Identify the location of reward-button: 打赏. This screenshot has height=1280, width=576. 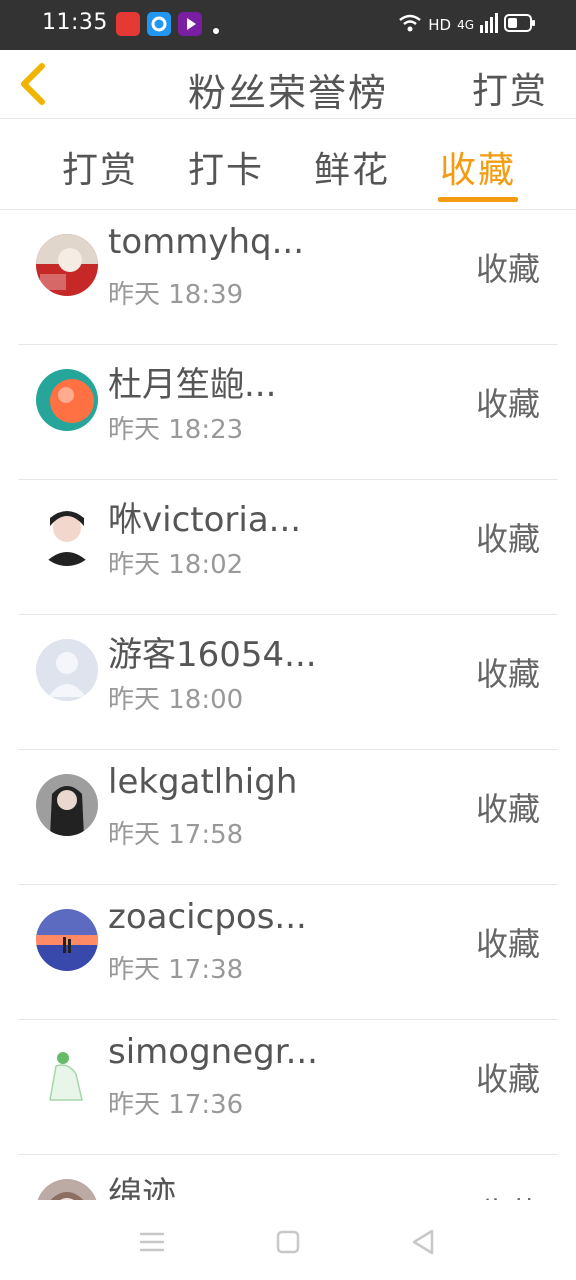
(510, 88).